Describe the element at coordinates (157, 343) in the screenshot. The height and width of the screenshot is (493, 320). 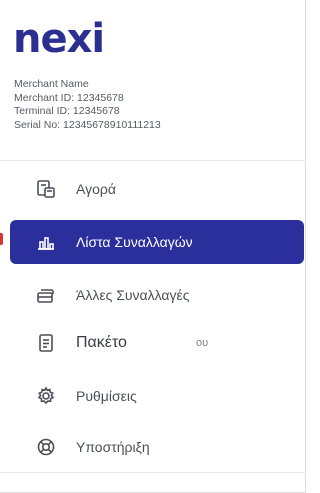
I see `menu-item-package: Πακέτο ου` at that location.